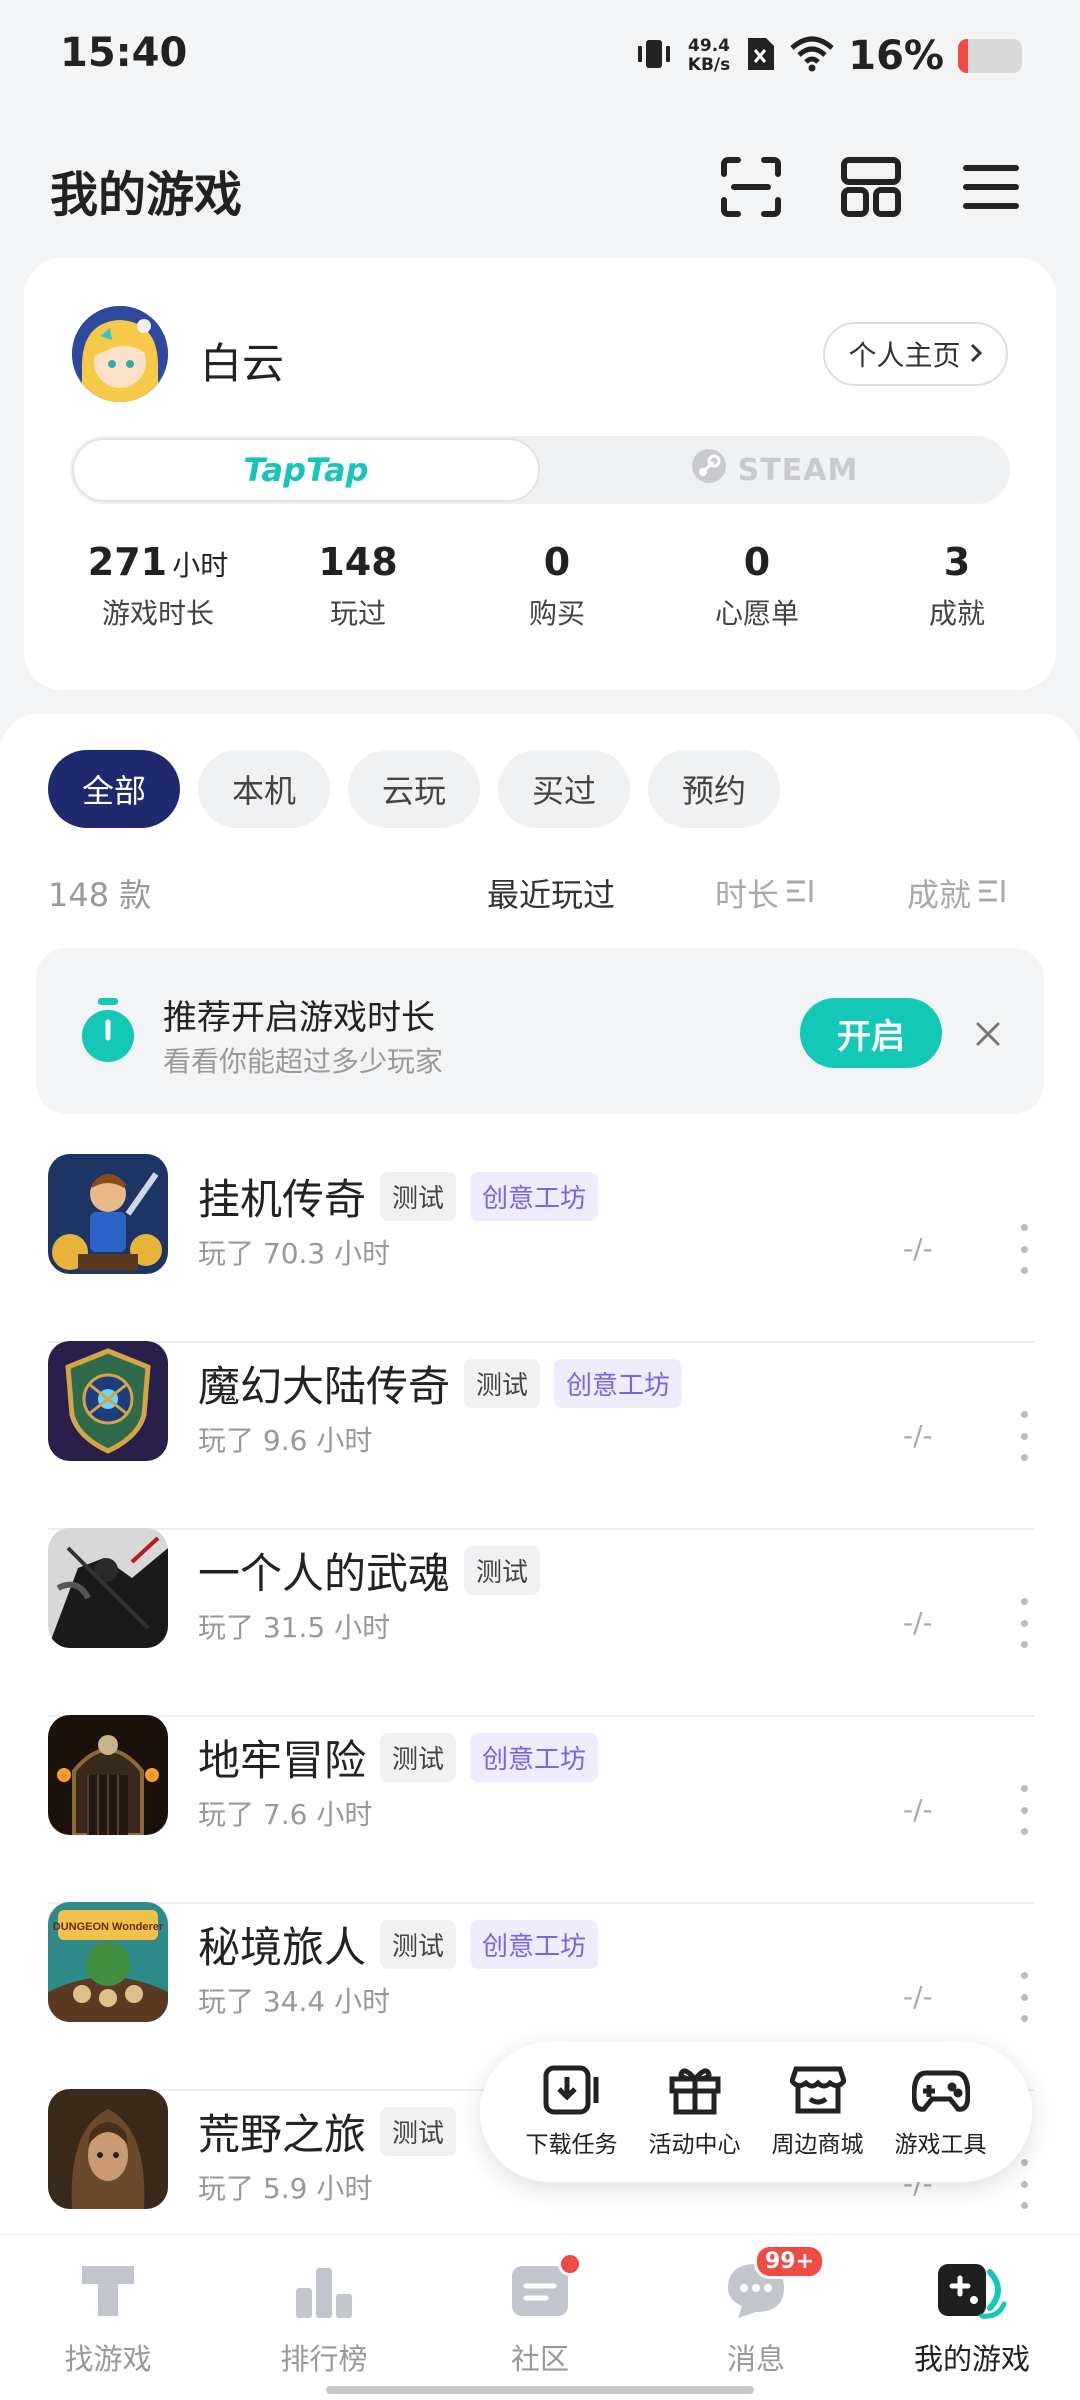  What do you see at coordinates (747, 895) in the screenshot?
I see `sort-playtime-label: 时长` at bounding box center [747, 895].